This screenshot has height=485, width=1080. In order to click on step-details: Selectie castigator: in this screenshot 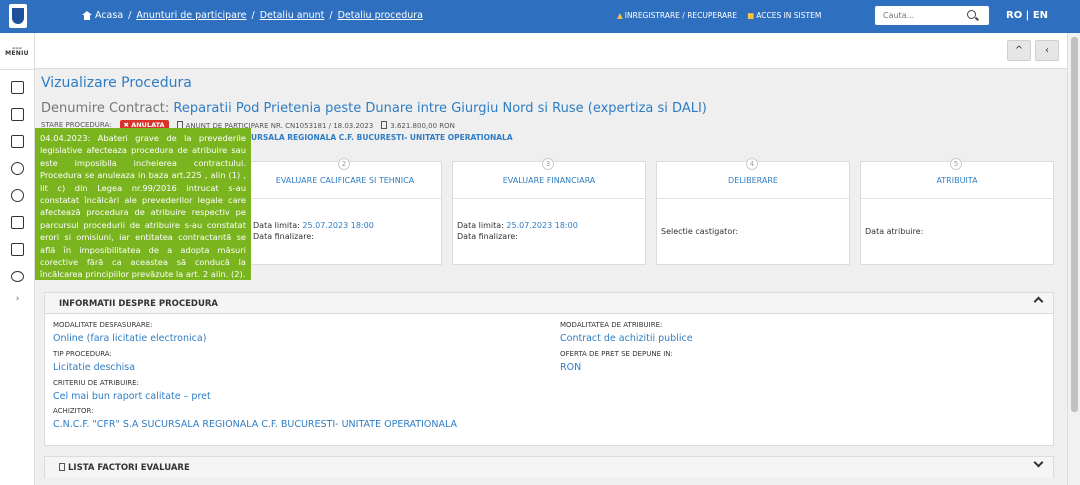, I will do `click(699, 231)`.